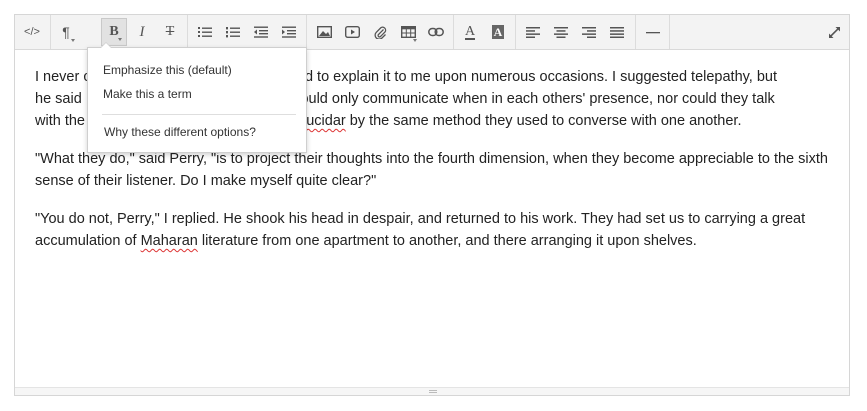 The width and height of the screenshot is (867, 411). I want to click on editor-toolbar: </> ¶ B I T A A, so click(432, 32).